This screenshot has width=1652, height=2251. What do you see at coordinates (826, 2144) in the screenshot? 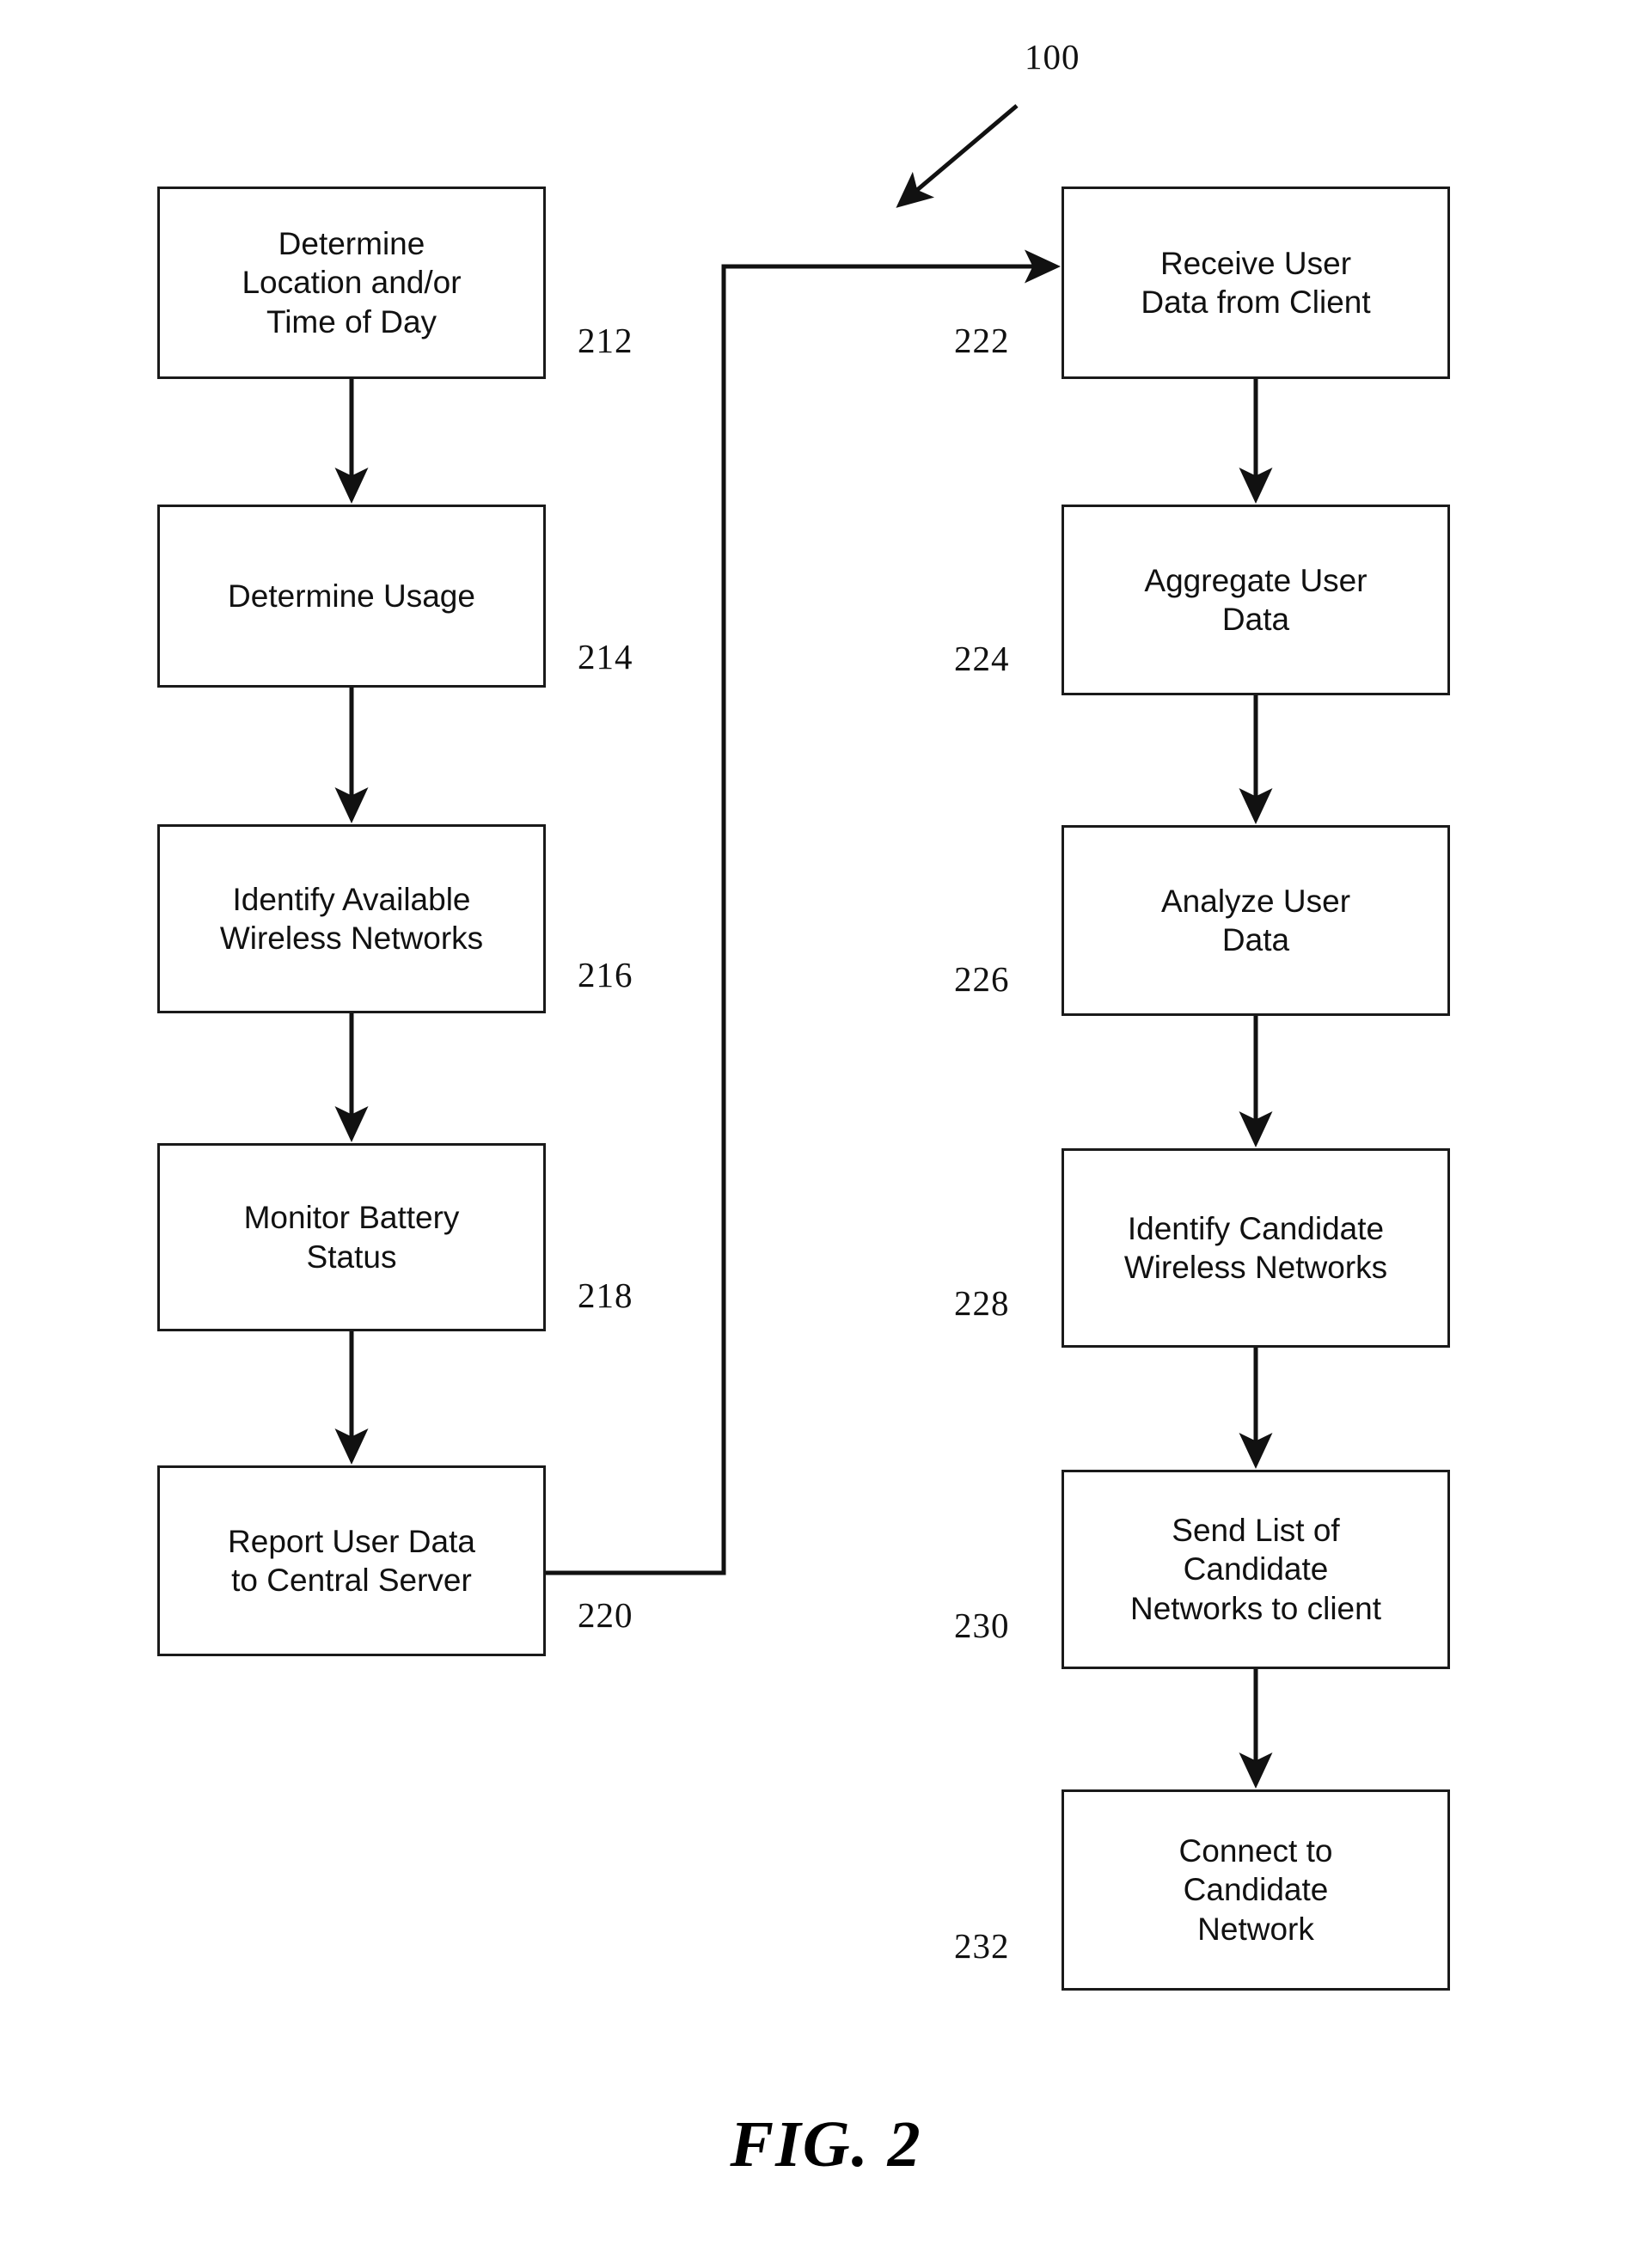
I see `figure-caption: FIG. 2` at bounding box center [826, 2144].